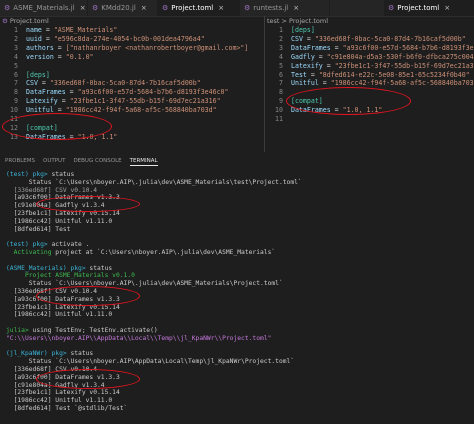 The image size is (474, 424). Describe the element at coordinates (240, 206) in the screenshot. I see `terminal-line: [c91e804a] Gadfly v1.3.4` at that location.